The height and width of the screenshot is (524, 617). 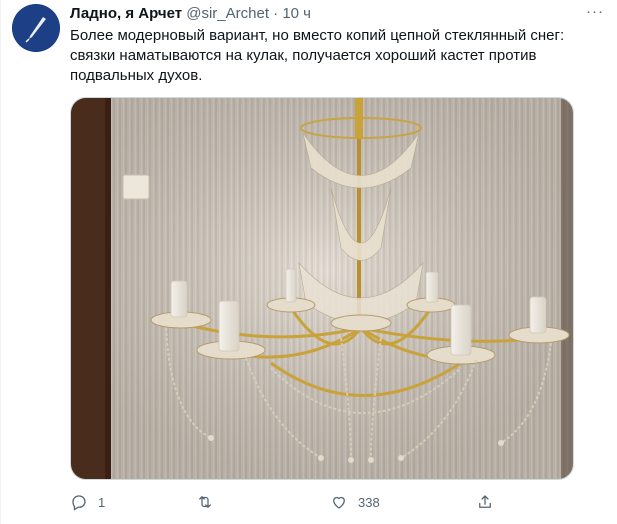 I want to click on quill-pen-icon, so click(x=36, y=28).